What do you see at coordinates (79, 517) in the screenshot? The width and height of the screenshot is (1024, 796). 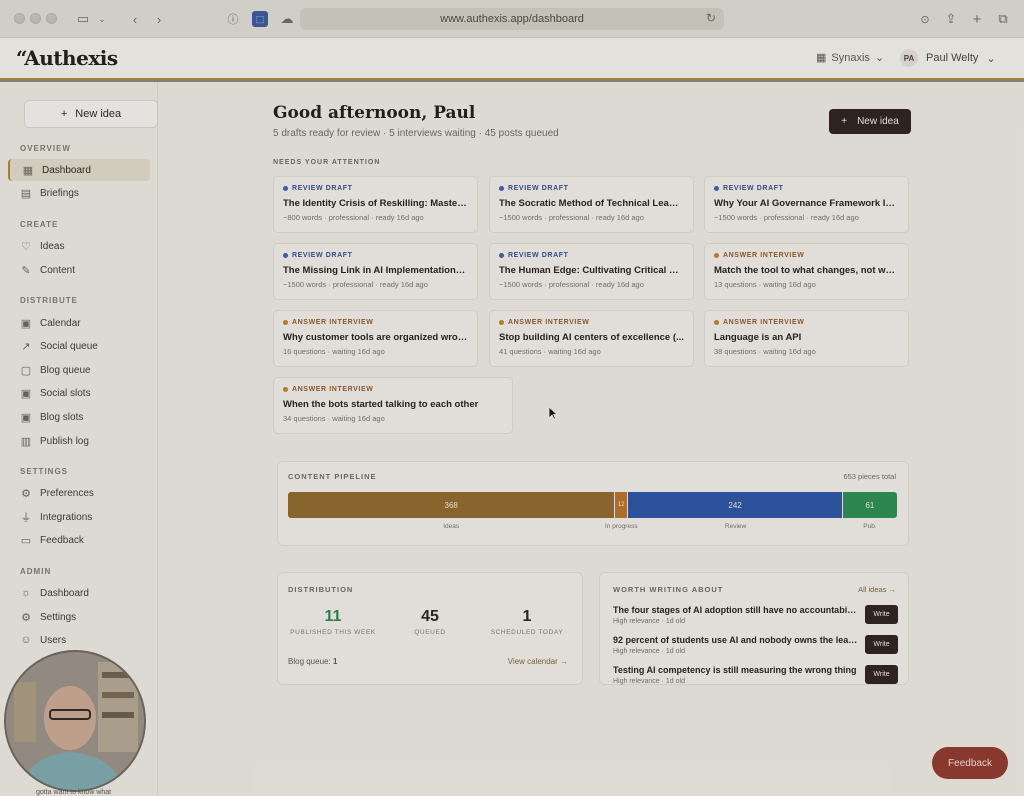 I see `sidebar-item-integrations: ⏚ Integrations` at bounding box center [79, 517].